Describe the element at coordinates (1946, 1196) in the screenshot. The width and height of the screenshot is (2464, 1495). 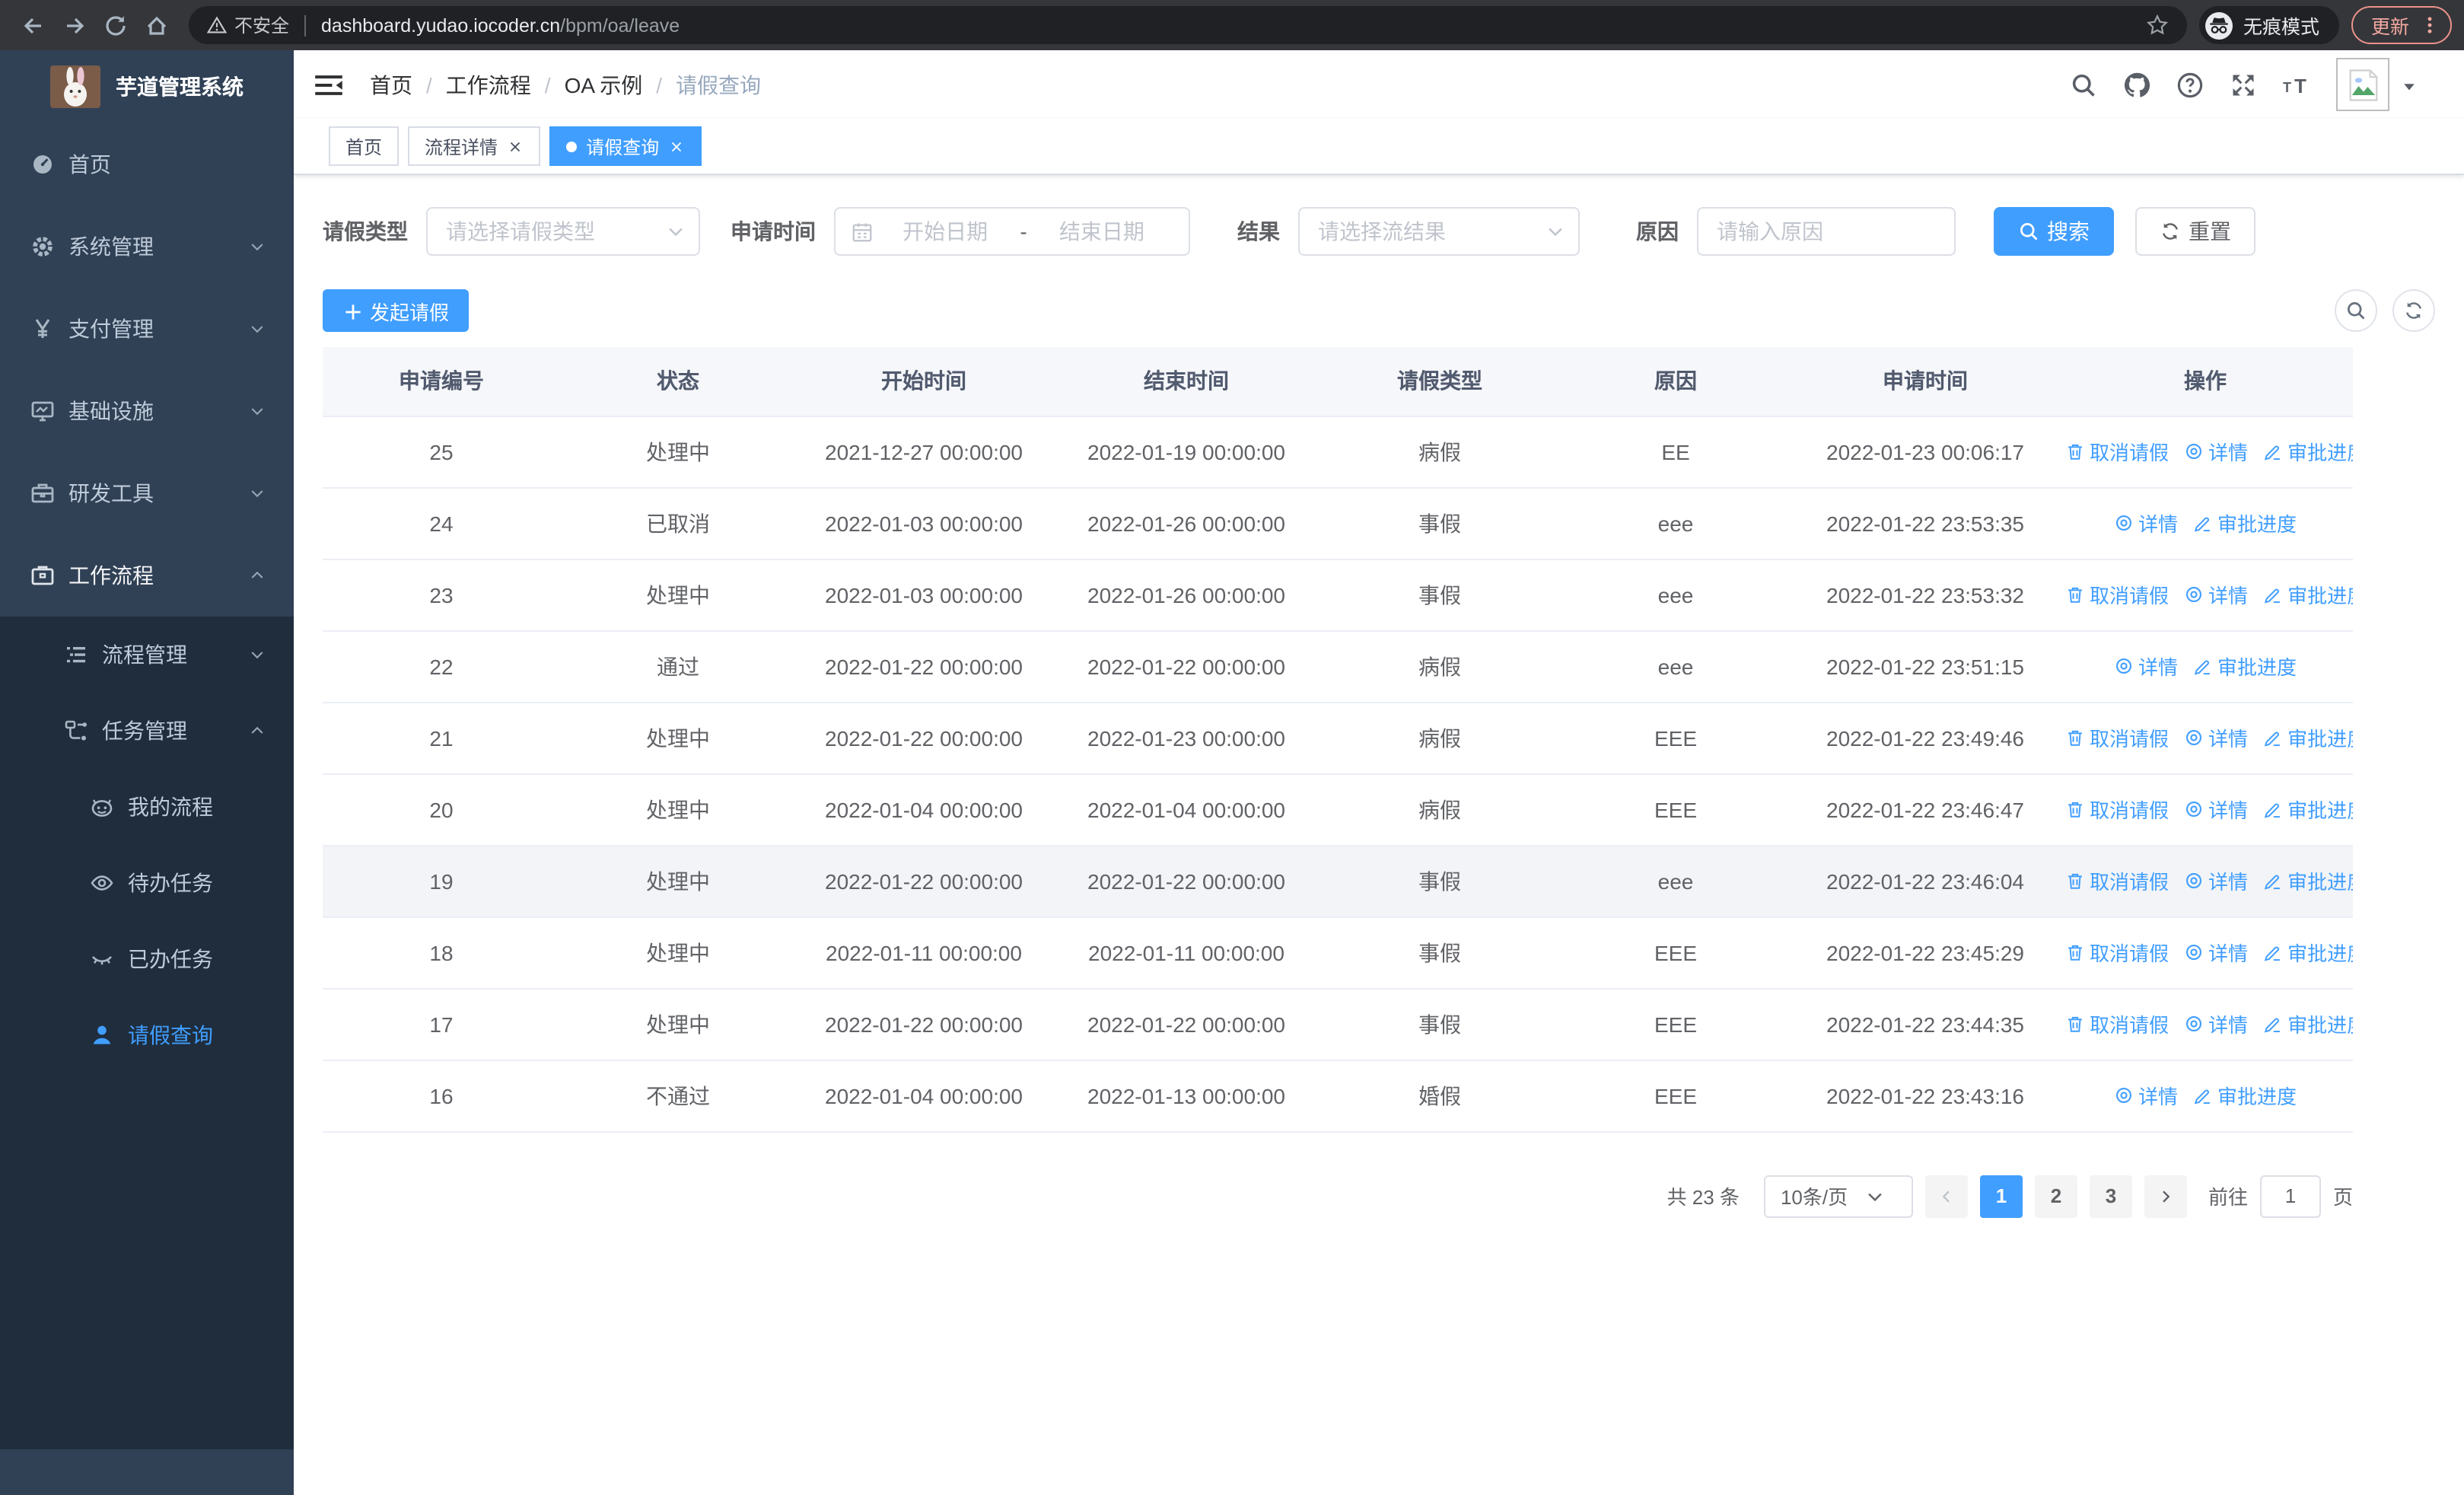
I see `prev-page-button` at that location.